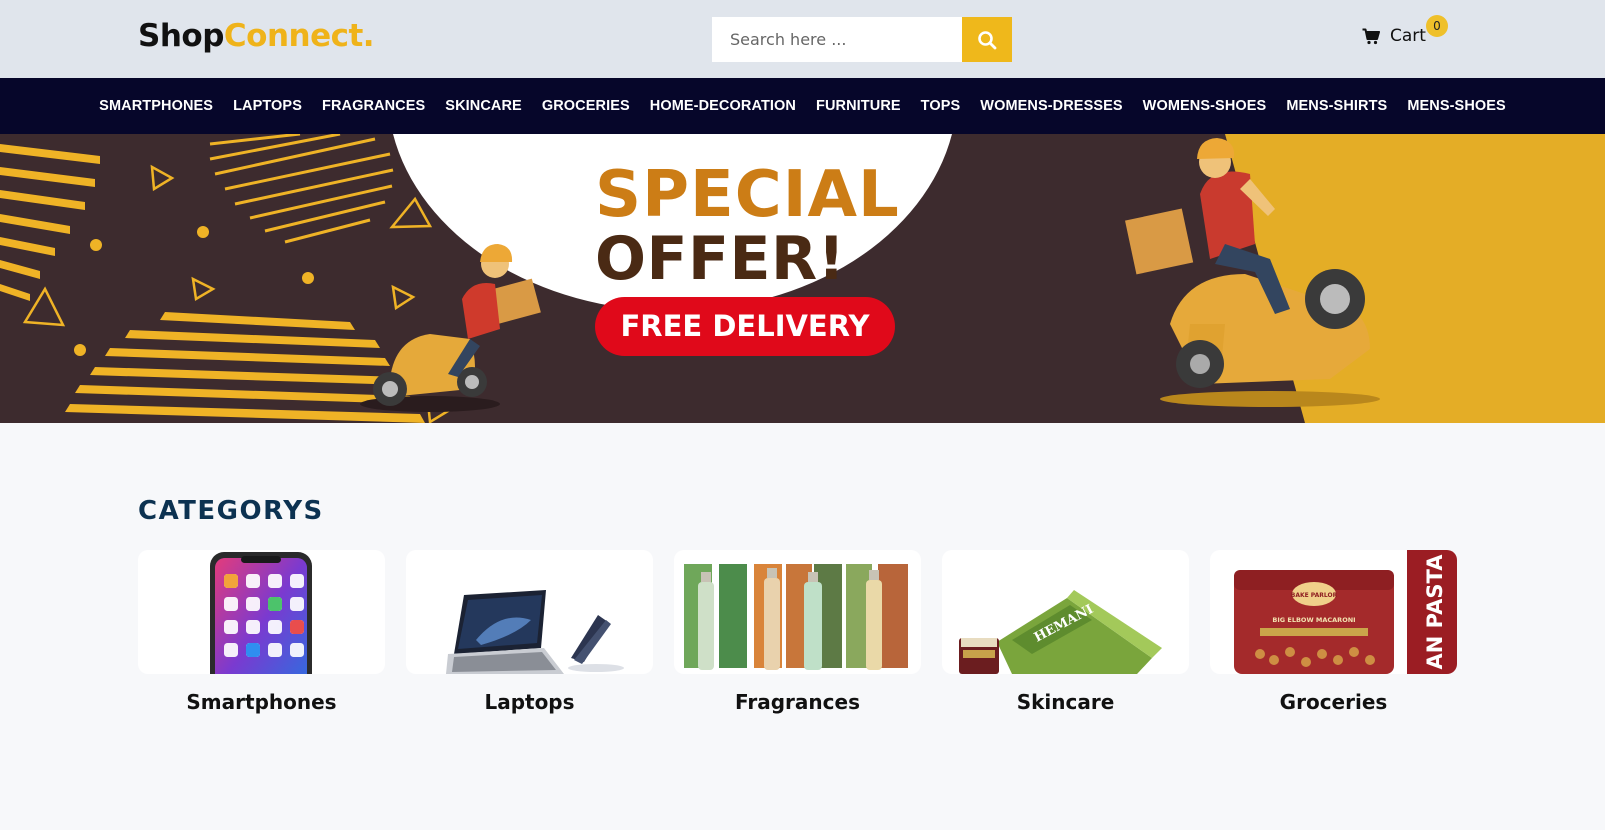  What do you see at coordinates (267, 106) in the screenshot?
I see `nav-item-laptops: LAPTOPS` at bounding box center [267, 106].